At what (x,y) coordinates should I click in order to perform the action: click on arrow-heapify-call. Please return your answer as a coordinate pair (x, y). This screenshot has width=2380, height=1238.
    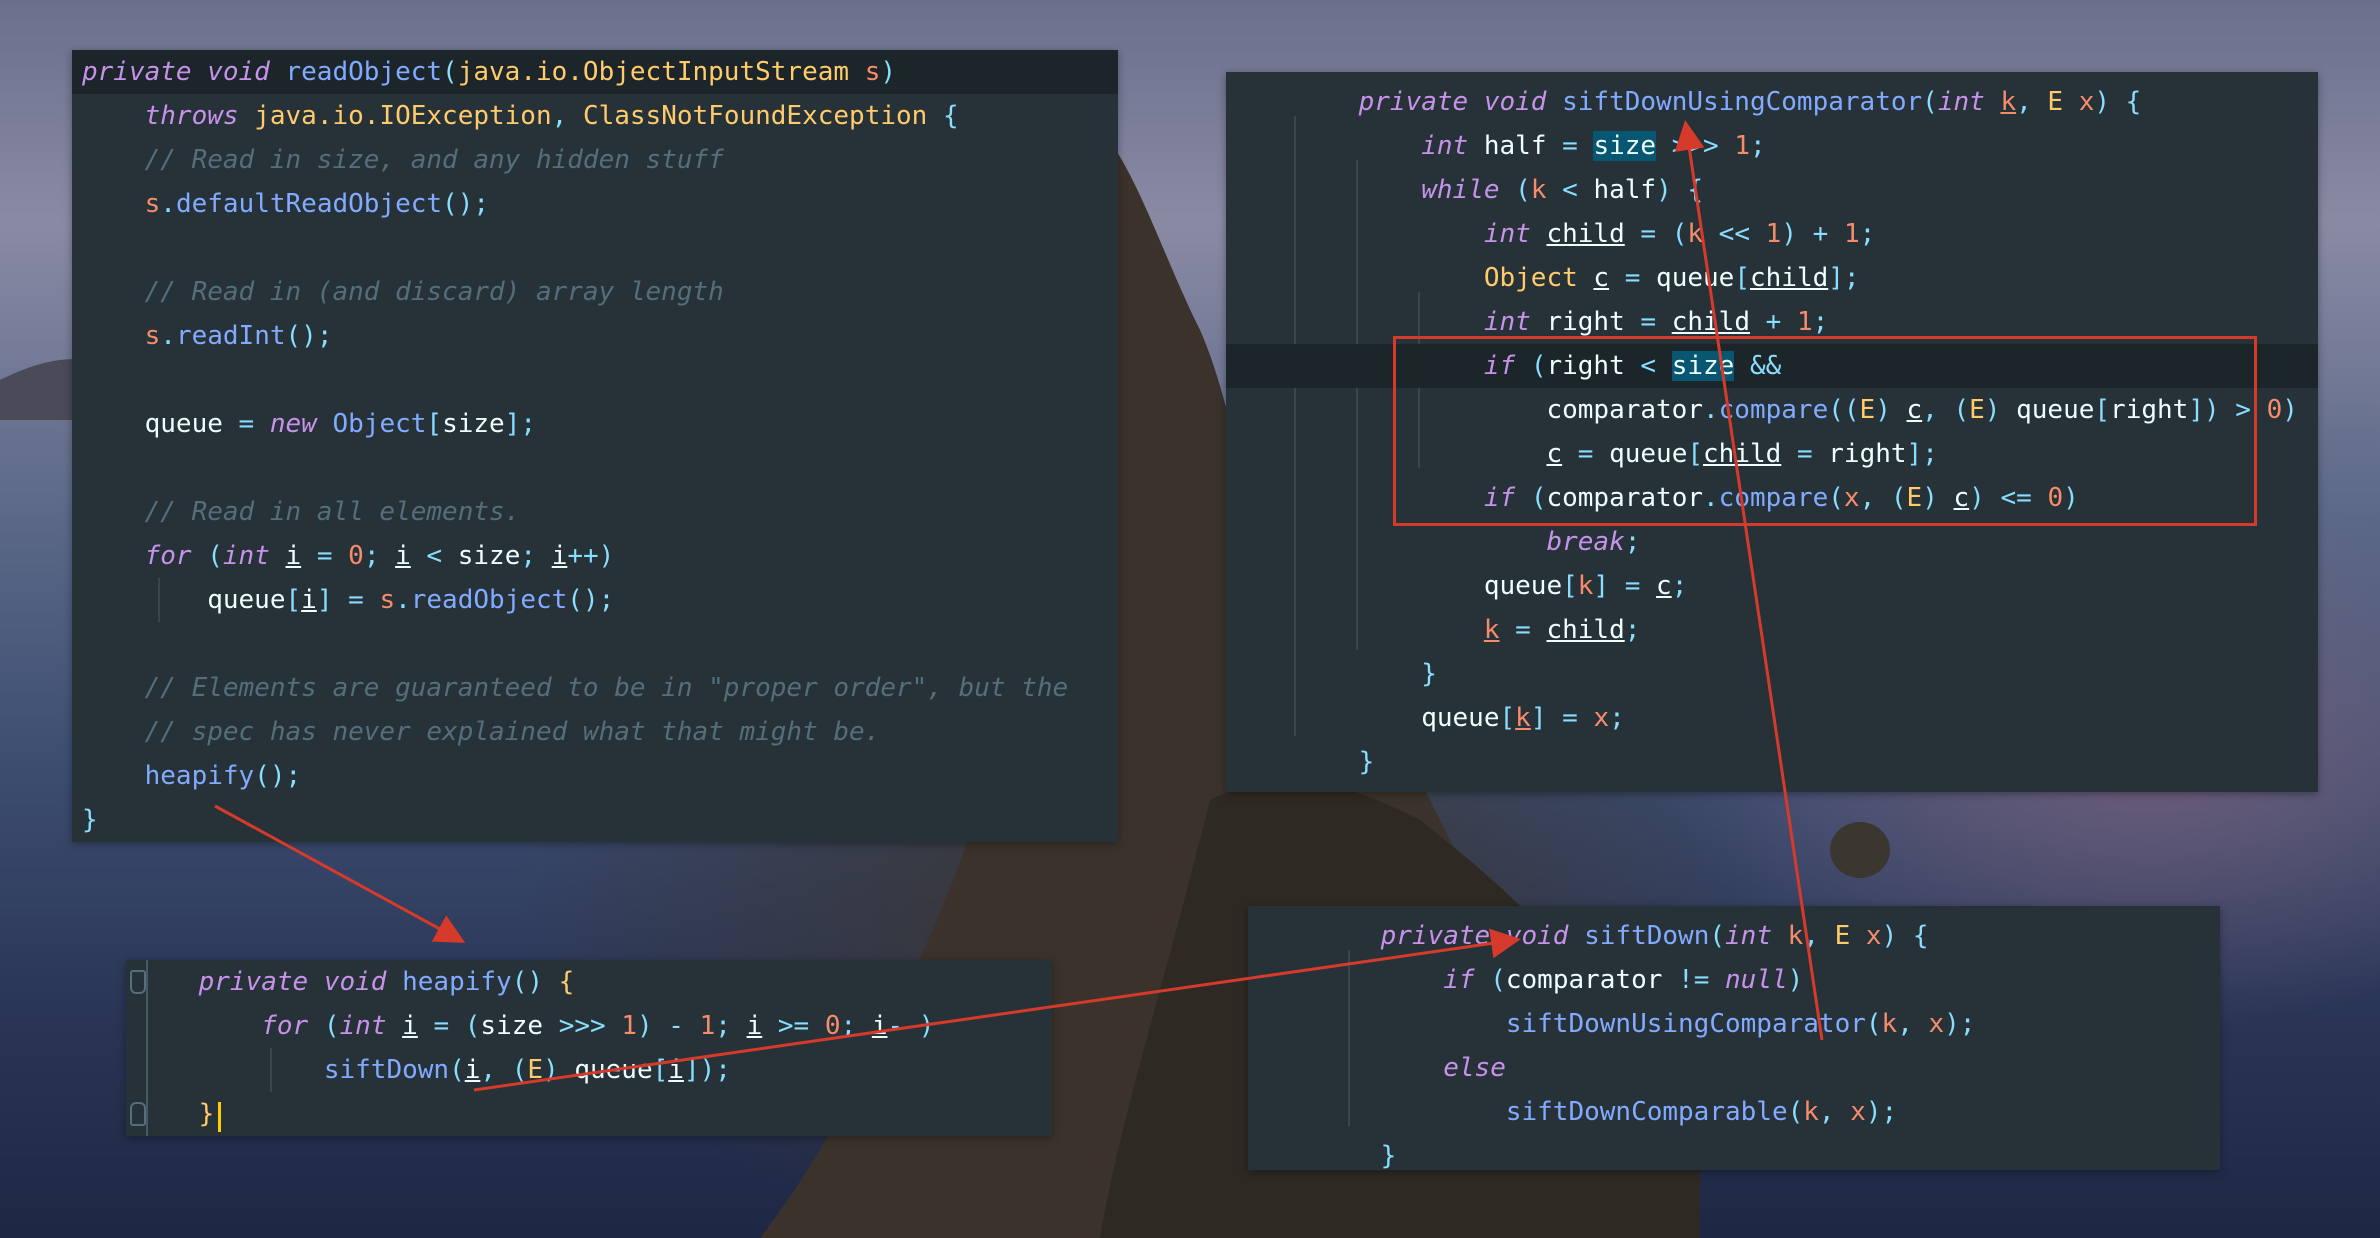
    Looking at the image, I should click on (340, 873).